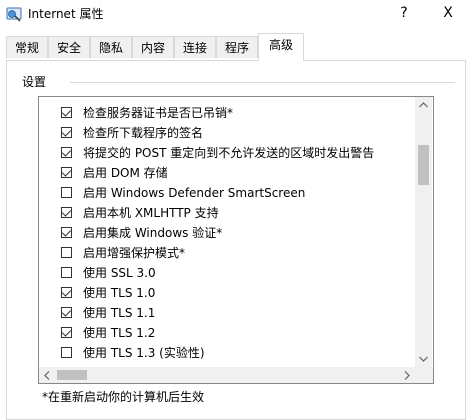 The image size is (472, 420). I want to click on tab-programs: 程序, so click(237, 47).